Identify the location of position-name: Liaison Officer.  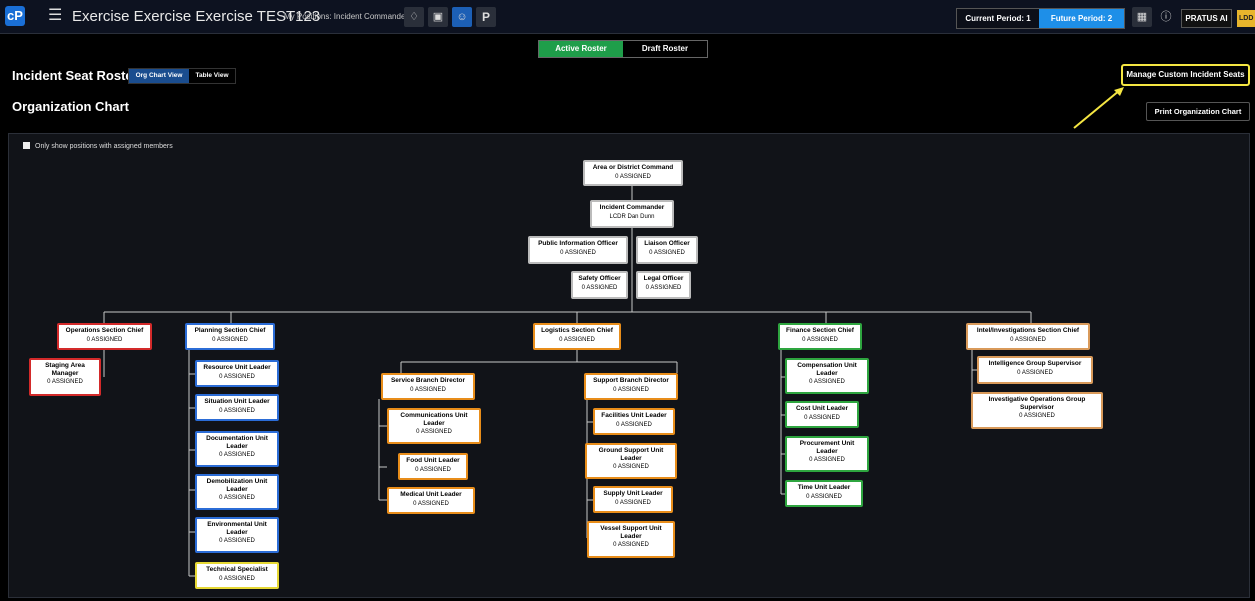
(667, 243).